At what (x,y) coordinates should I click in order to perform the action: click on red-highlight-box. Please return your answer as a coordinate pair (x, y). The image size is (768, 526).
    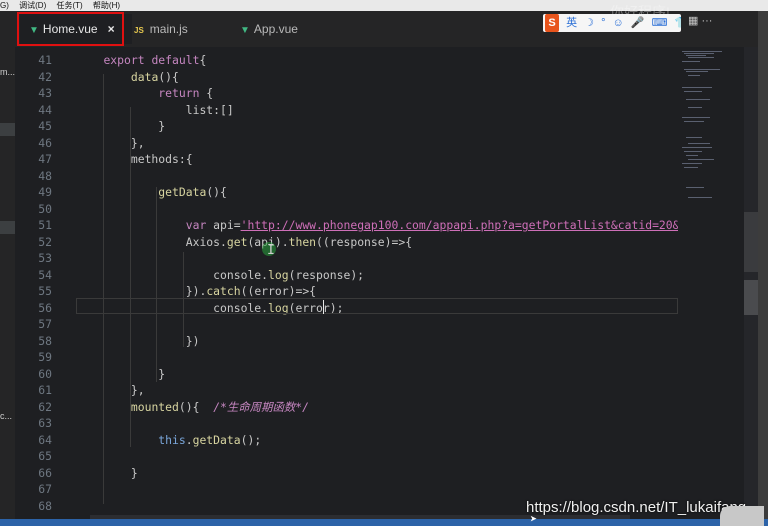
    Looking at the image, I should click on (70, 29).